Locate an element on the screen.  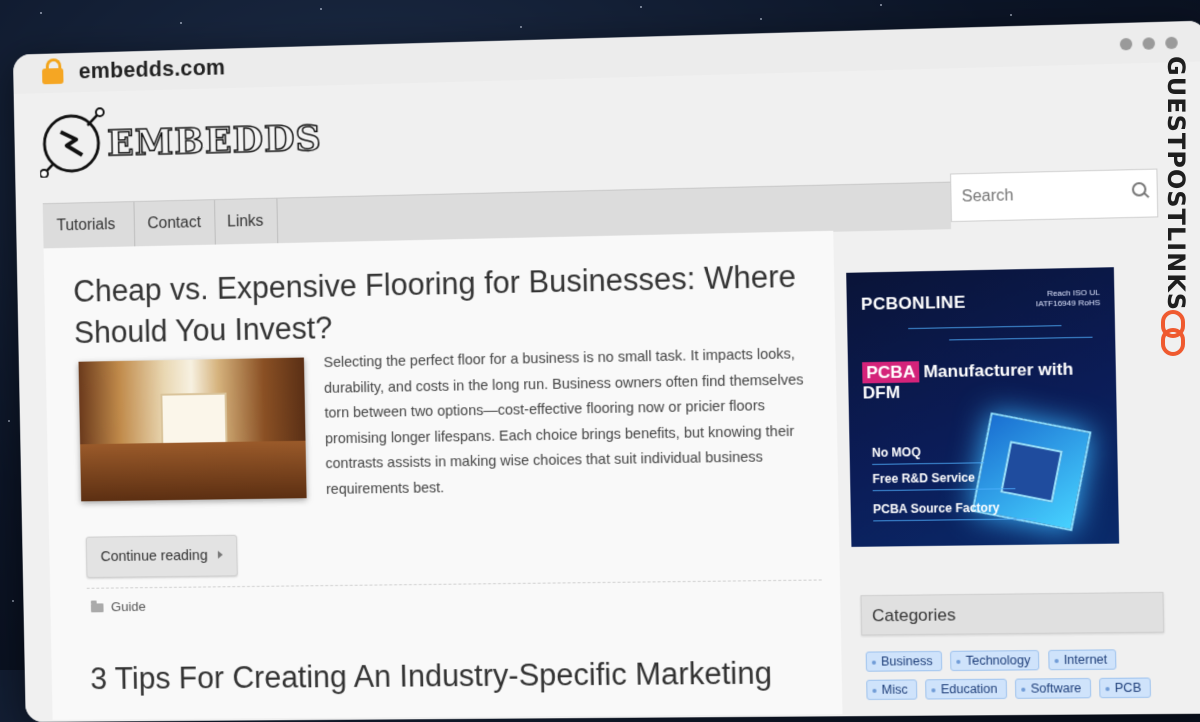
ad-feature: PCBA Source Factory is located at coordinates (936, 508).